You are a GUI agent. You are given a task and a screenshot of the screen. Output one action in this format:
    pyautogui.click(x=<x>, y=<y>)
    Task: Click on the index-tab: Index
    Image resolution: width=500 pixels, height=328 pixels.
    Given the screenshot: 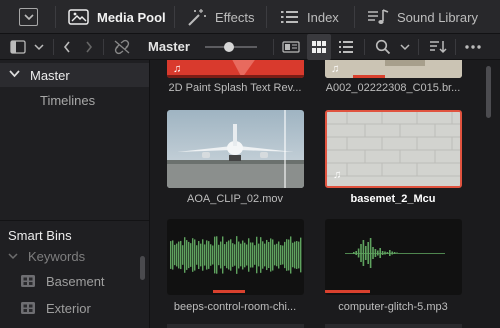 What is the action you would take?
    pyautogui.click(x=309, y=17)
    